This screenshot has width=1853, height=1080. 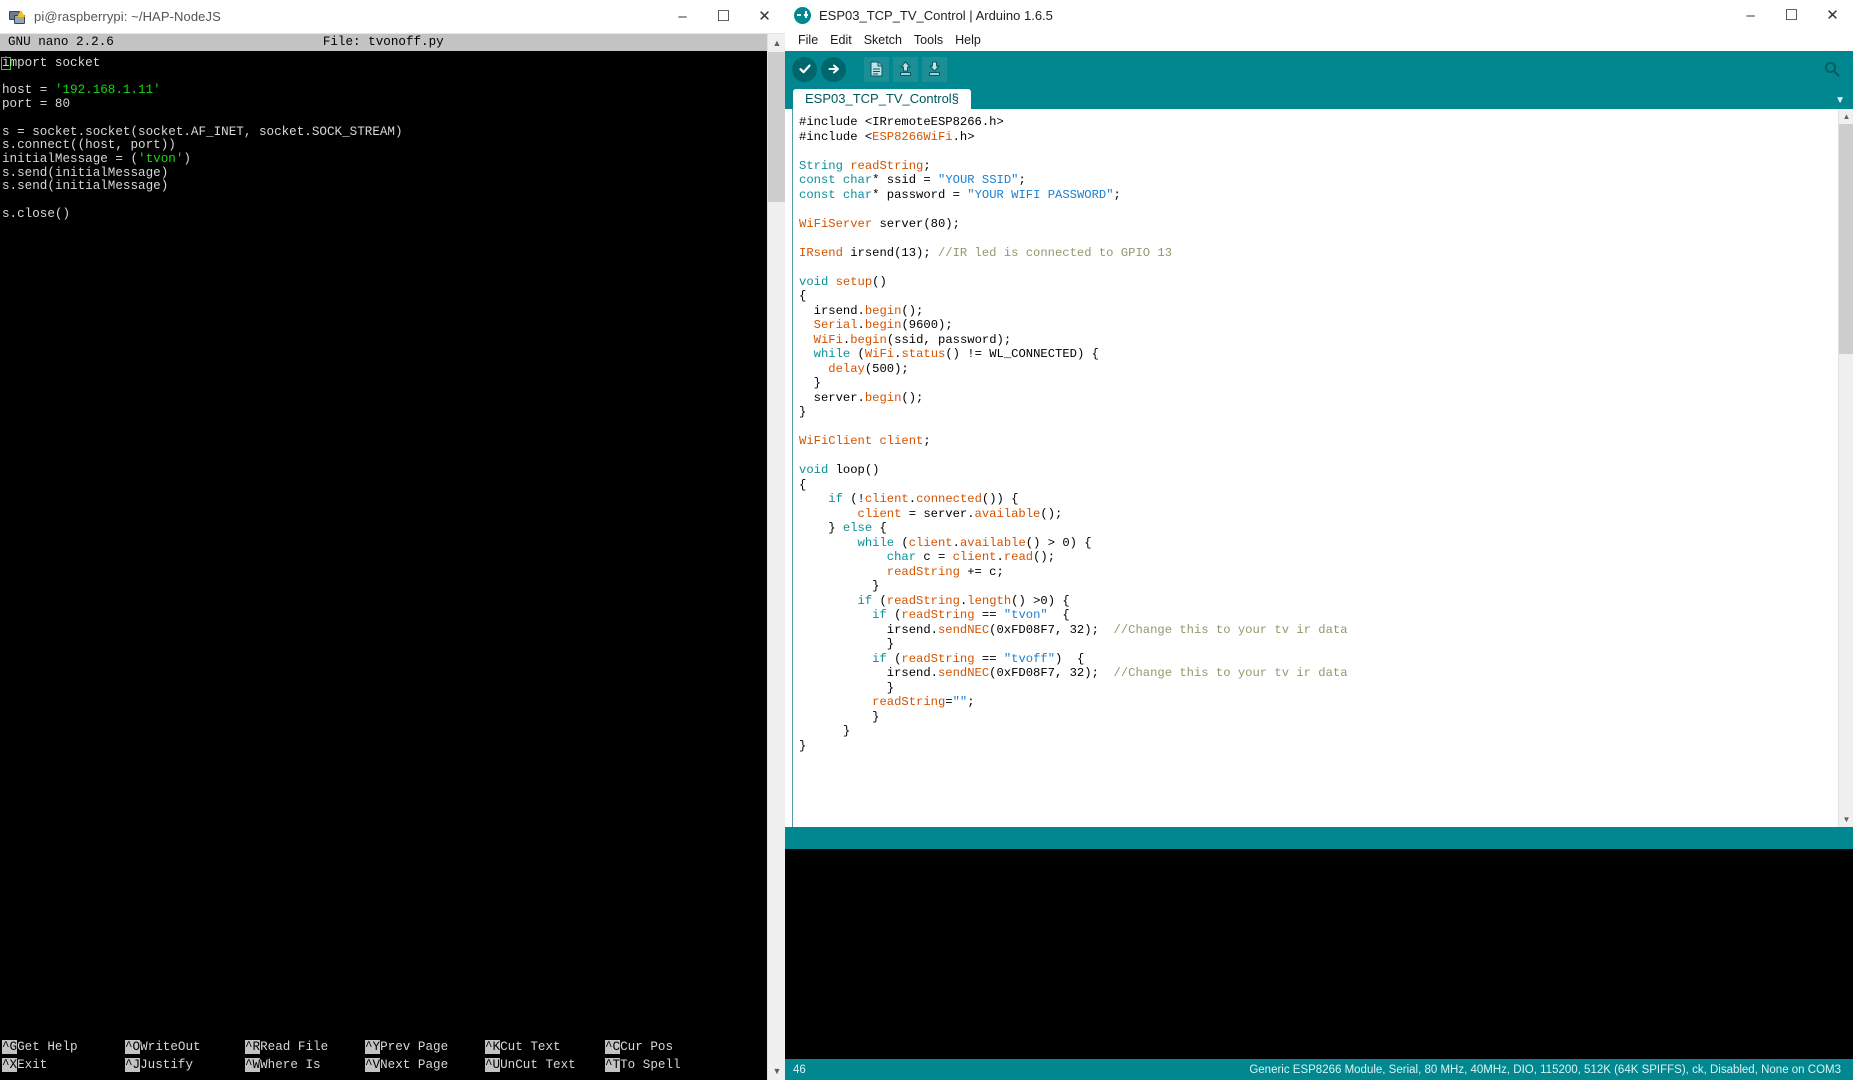 What do you see at coordinates (857, 528) in the screenshot?
I see `code-token: else` at bounding box center [857, 528].